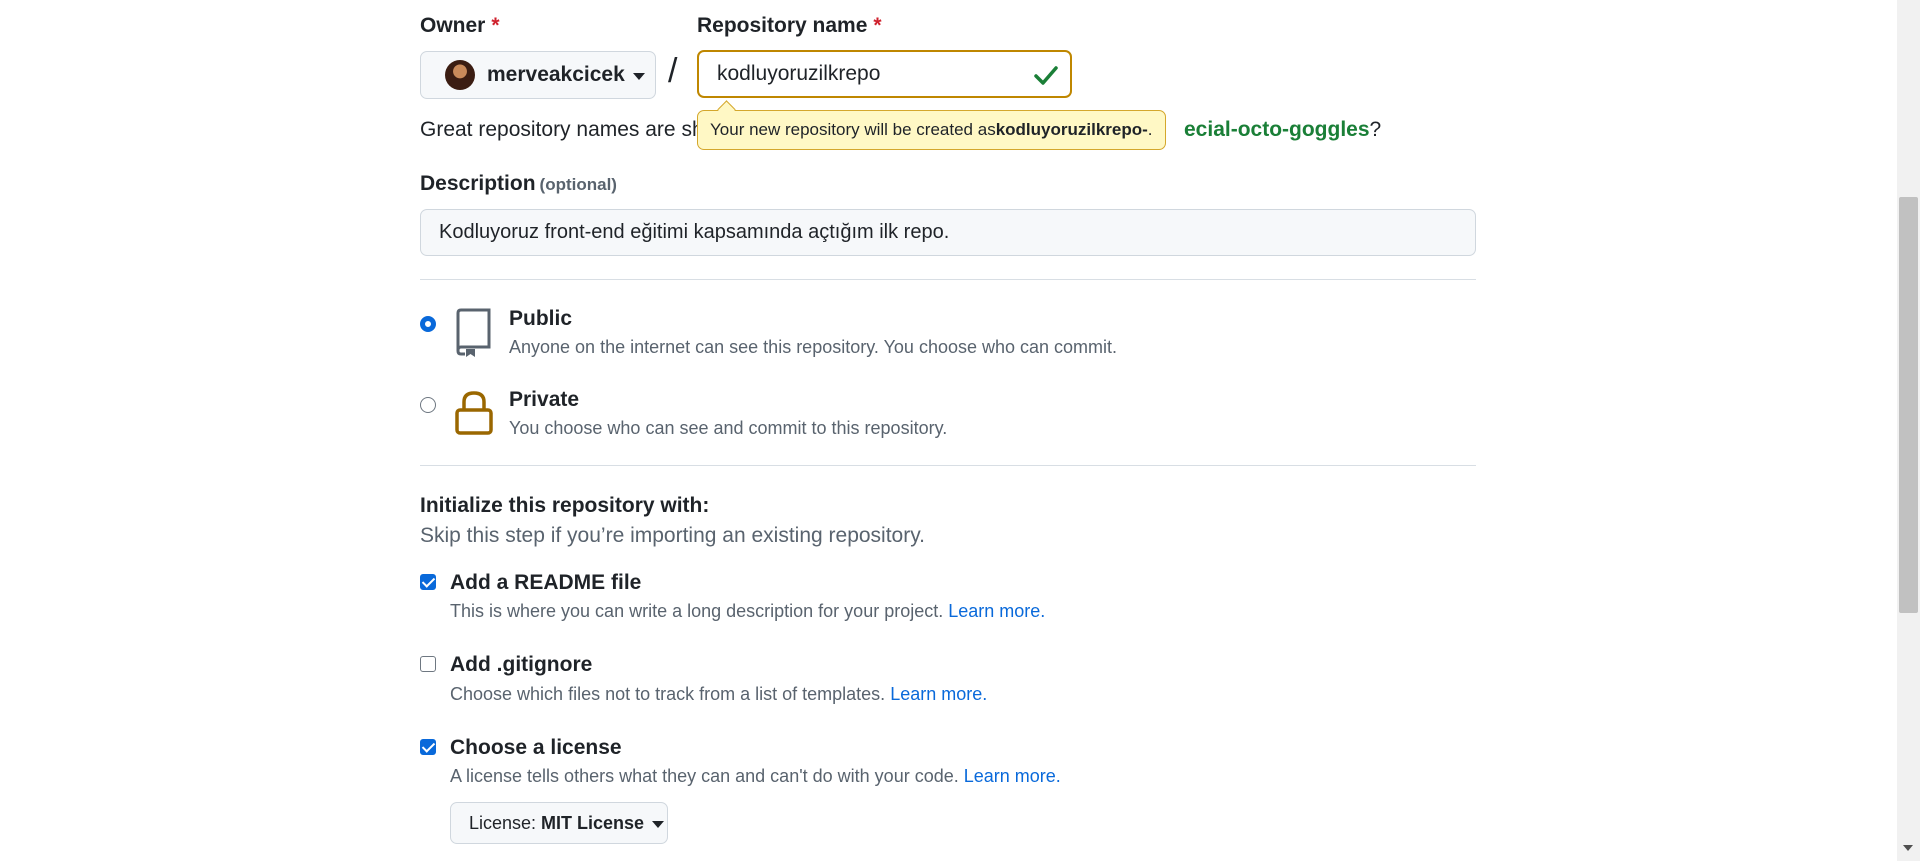  Describe the element at coordinates (556, 74) in the screenshot. I see `owner-name: merveakcicek` at that location.